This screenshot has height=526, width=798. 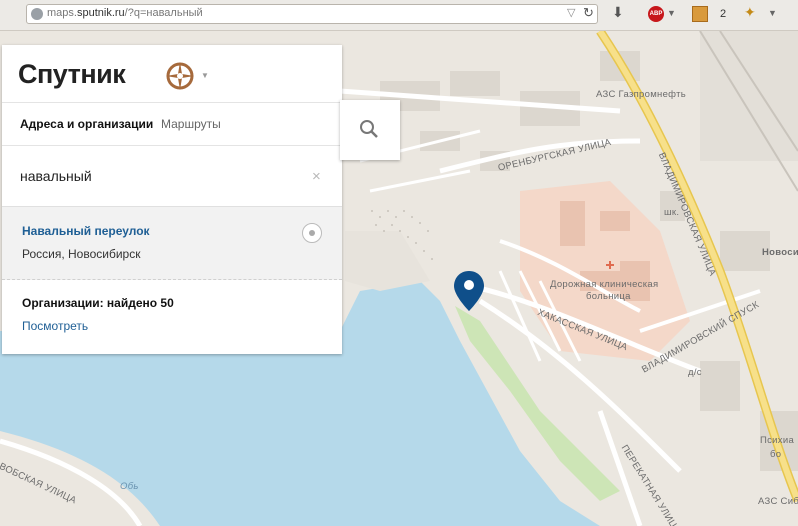 I want to click on logo-area: Спутник ▼, so click(x=172, y=74).